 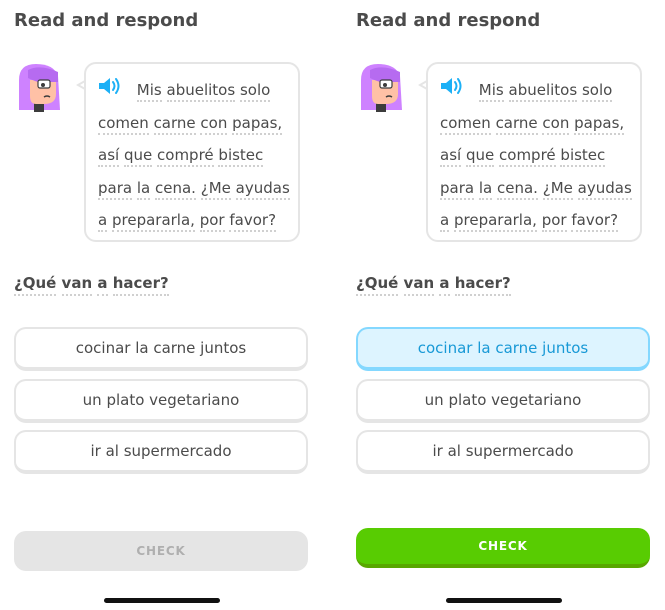 What do you see at coordinates (161, 349) in the screenshot?
I see `answer-option-1: cocinar la carne juntos` at bounding box center [161, 349].